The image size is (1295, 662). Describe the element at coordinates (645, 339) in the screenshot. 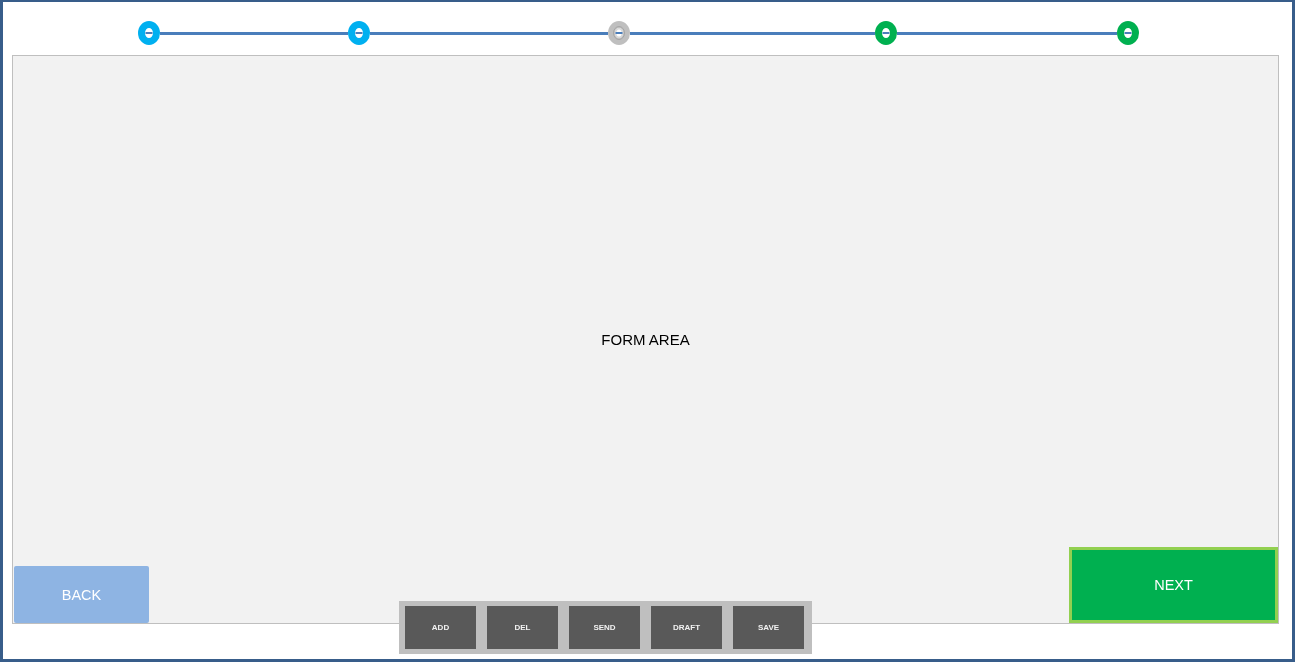

I see `form-area-label: FORM AREA` at that location.